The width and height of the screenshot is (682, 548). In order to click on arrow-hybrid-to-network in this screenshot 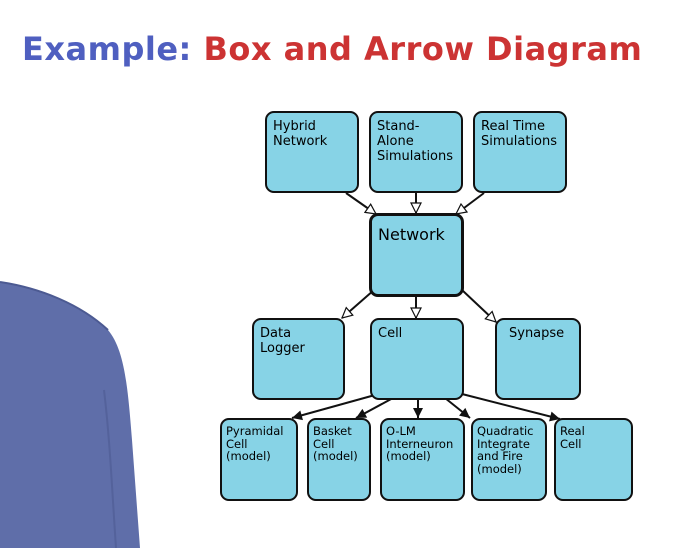, I will do `click(360, 203)`.